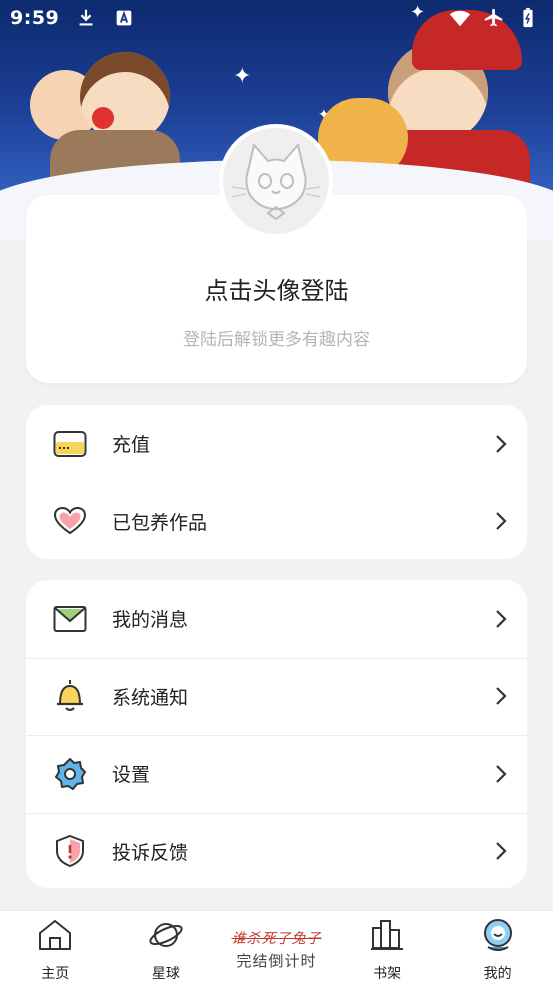 Image resolution: width=553 pixels, height=983 pixels. Describe the element at coordinates (103, 118) in the screenshot. I see `red-nose-icon` at that location.